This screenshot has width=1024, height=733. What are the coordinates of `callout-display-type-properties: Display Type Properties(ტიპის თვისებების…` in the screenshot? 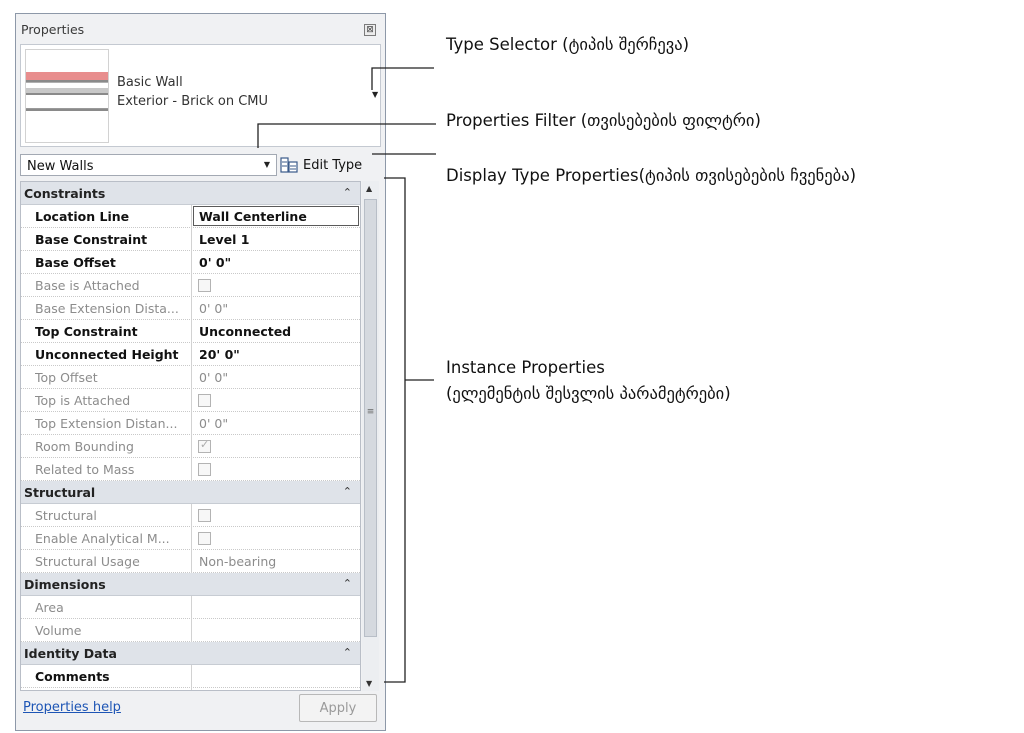 It's located at (651, 175).